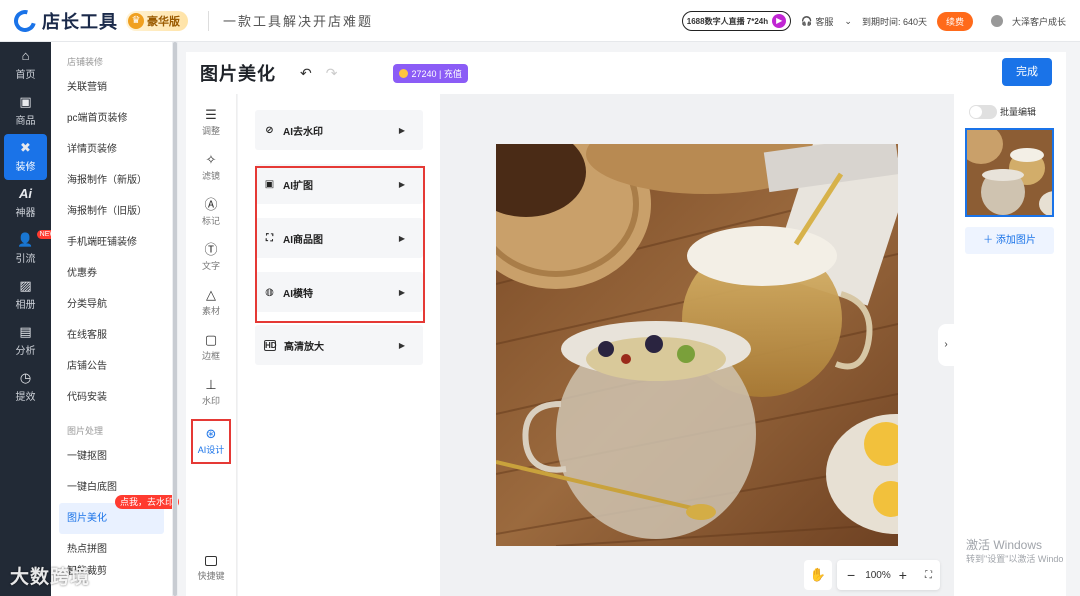 Image resolution: width=1080 pixels, height=596 pixels. Describe the element at coordinates (111, 456) in the screenshot. I see `menu-item: 一键抠图` at that location.